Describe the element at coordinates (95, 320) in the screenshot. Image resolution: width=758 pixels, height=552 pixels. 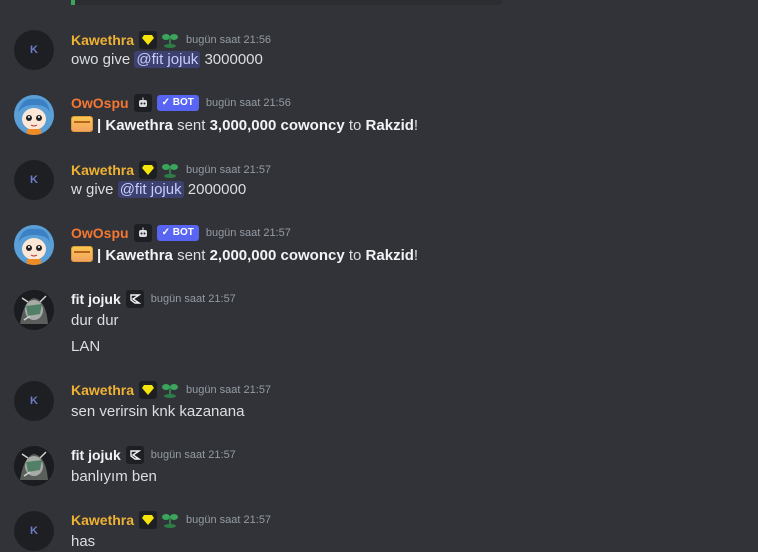
I see `message-content: dur dur` at that location.